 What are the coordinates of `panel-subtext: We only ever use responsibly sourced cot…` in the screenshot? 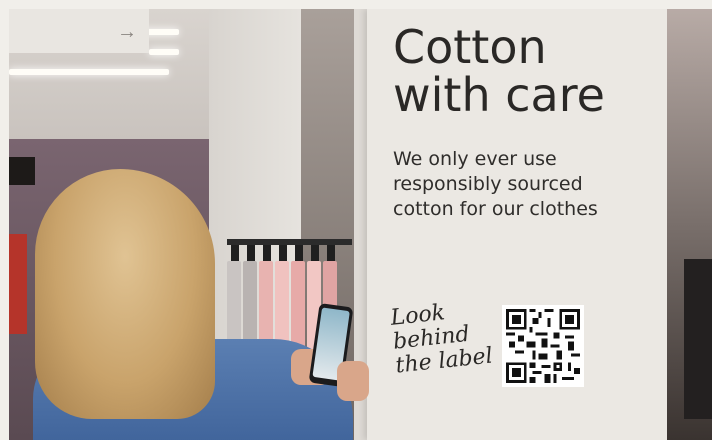 It's located at (495, 184).